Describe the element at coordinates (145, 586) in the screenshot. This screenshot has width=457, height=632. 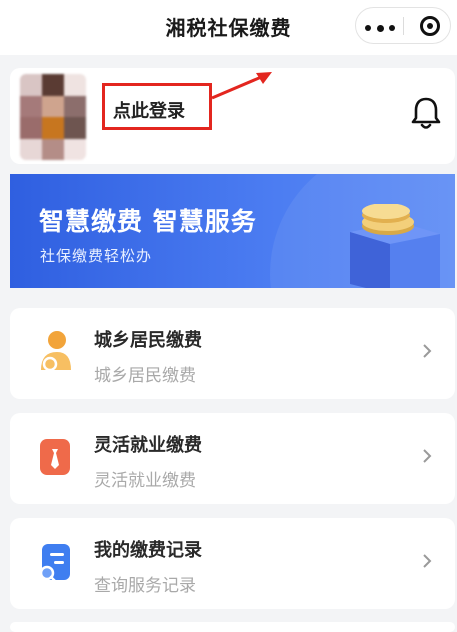
I see `menu-subtitle: 查询服务记录` at that location.